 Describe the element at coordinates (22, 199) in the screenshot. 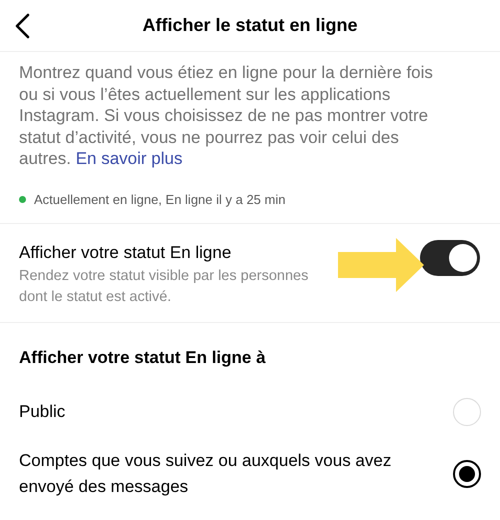

I see `online-dot-icon` at that location.